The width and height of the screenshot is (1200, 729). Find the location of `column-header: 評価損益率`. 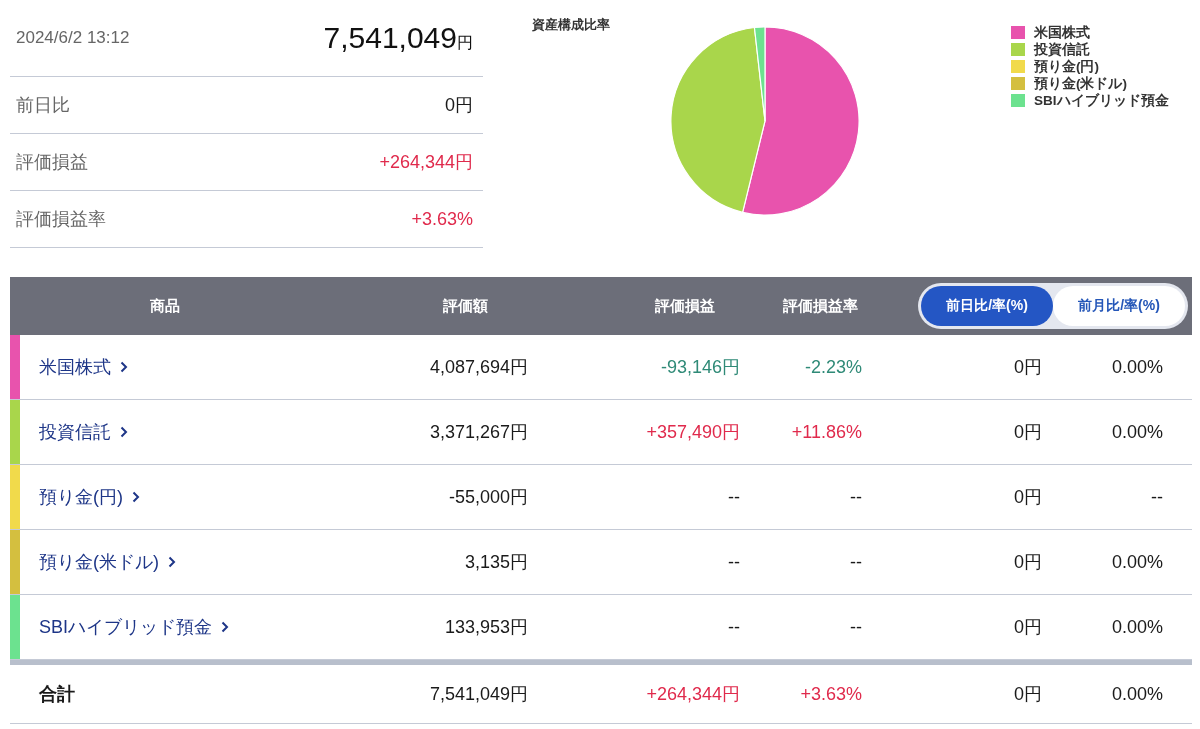

column-header: 評価損益率 is located at coordinates (820, 306).